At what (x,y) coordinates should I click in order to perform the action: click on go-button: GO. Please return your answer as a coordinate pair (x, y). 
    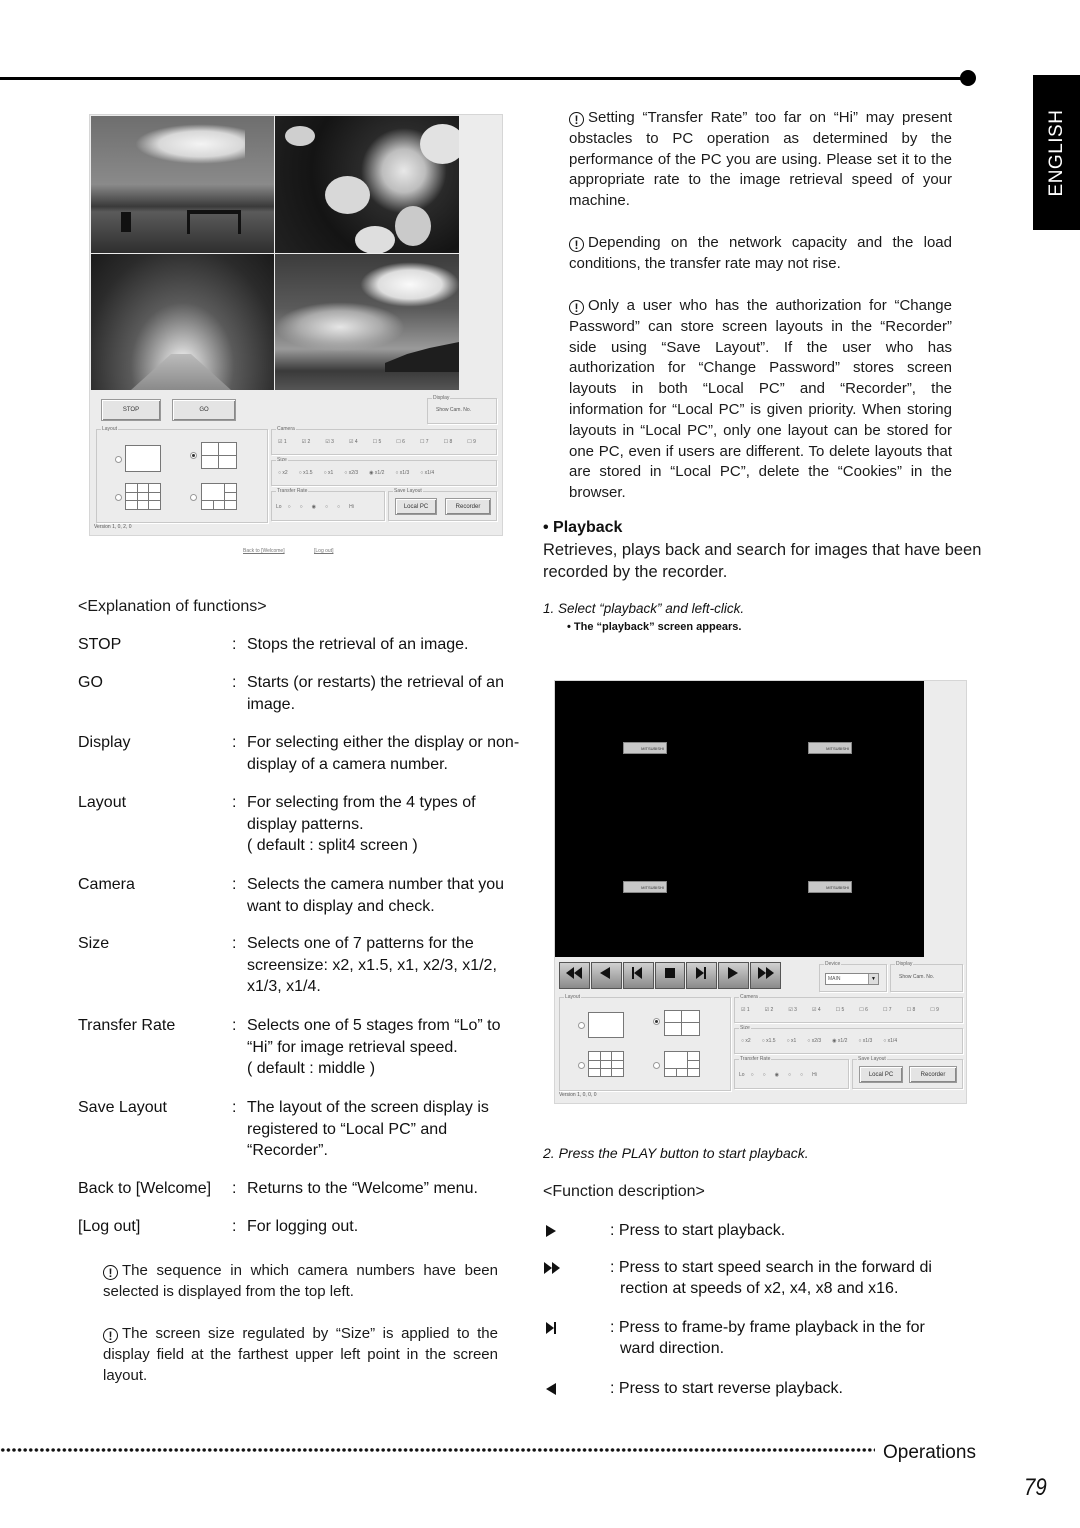
    Looking at the image, I should click on (204, 410).